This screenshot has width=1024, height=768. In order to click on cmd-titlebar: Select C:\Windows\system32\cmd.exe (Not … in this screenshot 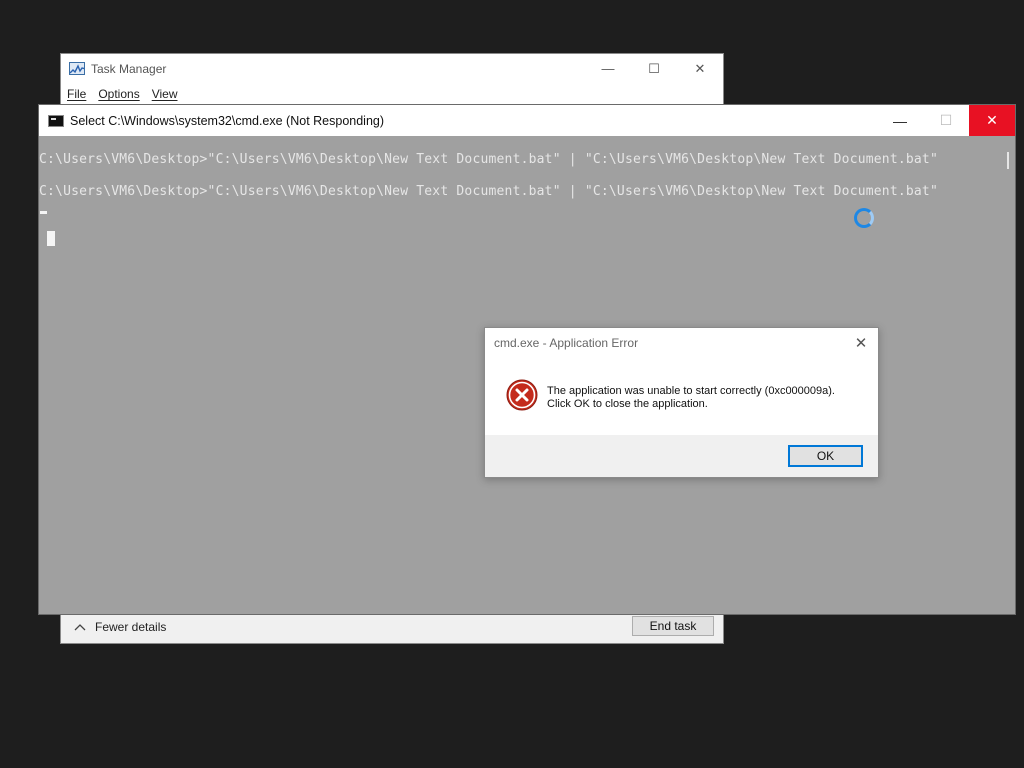, I will do `click(527, 120)`.